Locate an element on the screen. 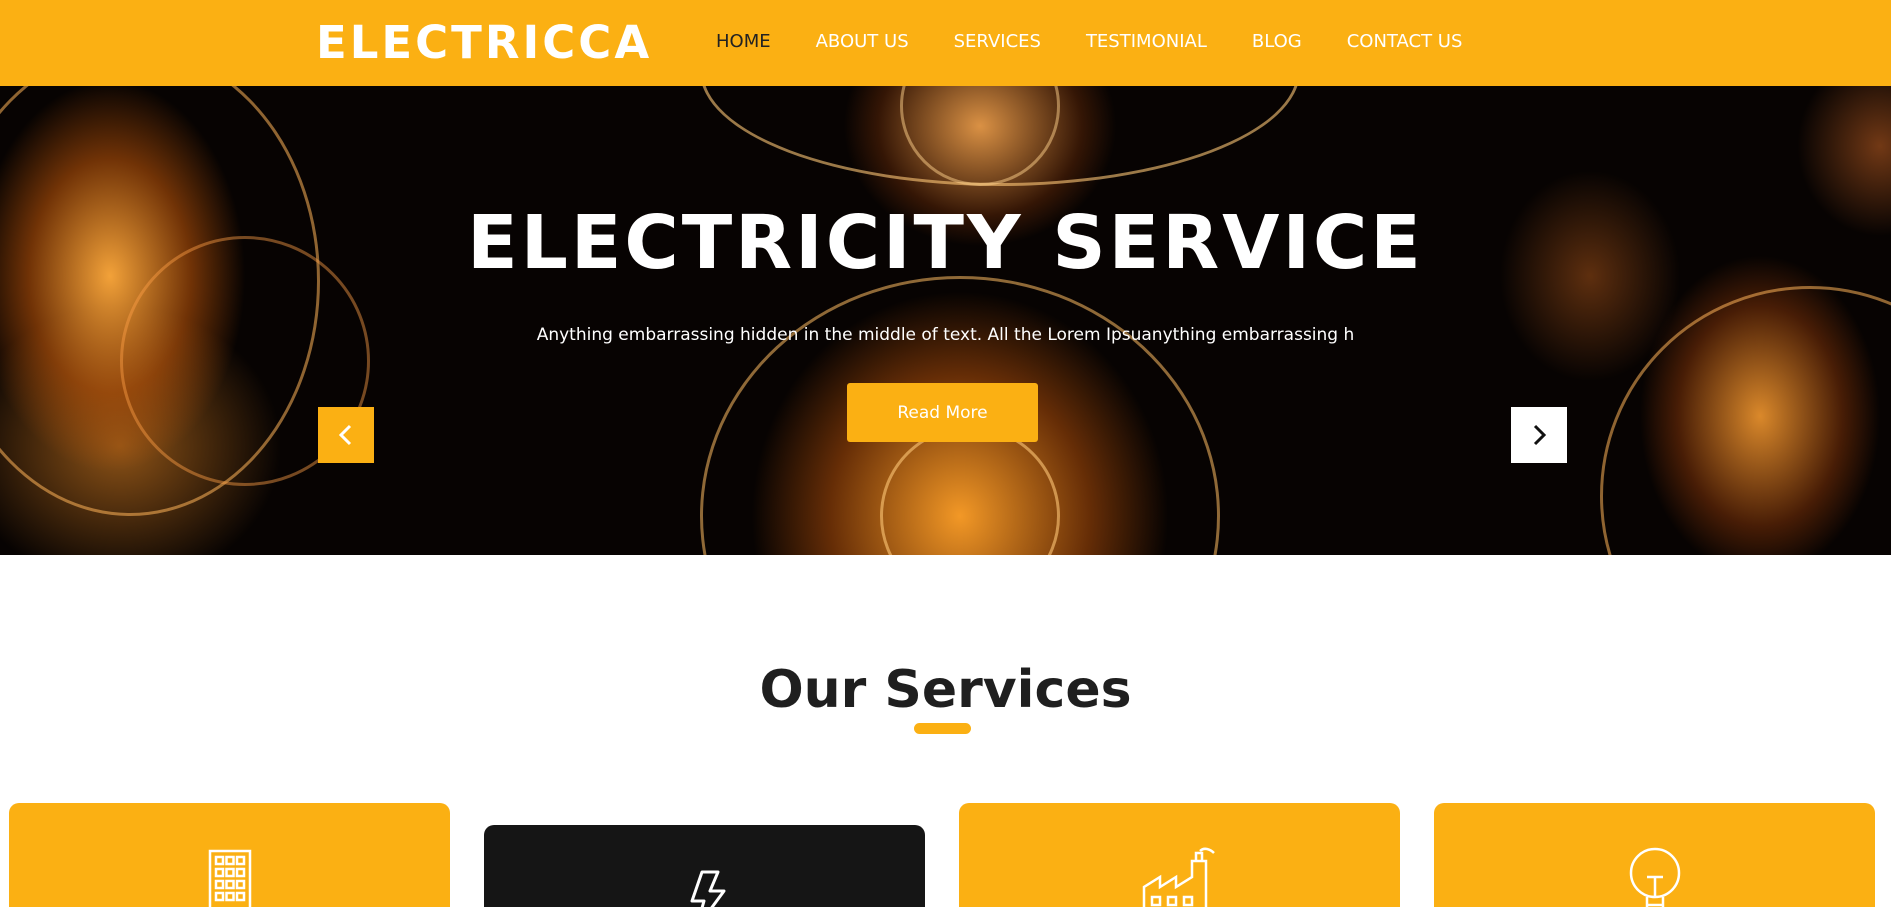 The image size is (1891, 907). factory-icon is located at coordinates (1178, 877).